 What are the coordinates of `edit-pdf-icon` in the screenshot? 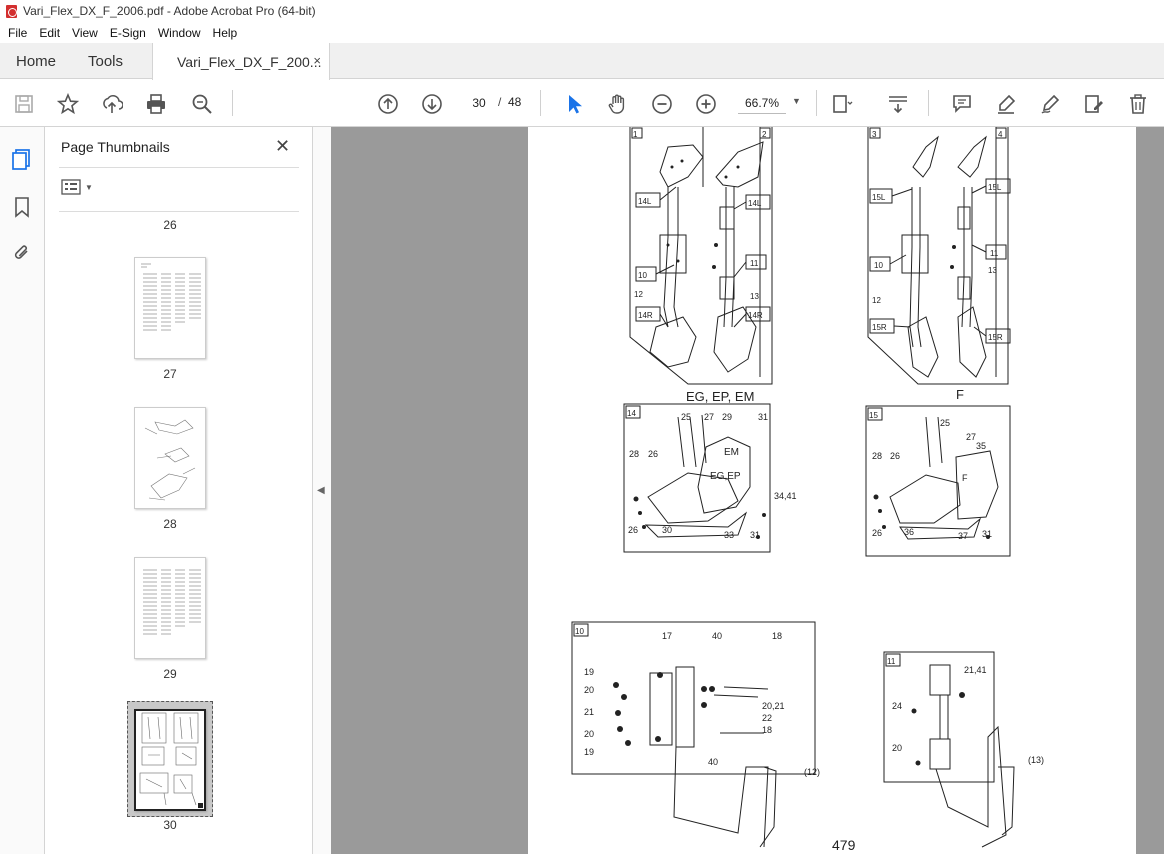 It's located at (1094, 104).